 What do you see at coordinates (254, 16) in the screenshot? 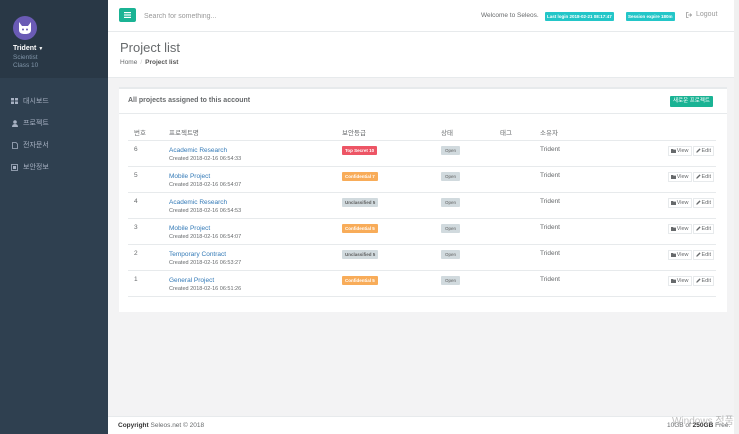
I see `search-input` at bounding box center [254, 16].